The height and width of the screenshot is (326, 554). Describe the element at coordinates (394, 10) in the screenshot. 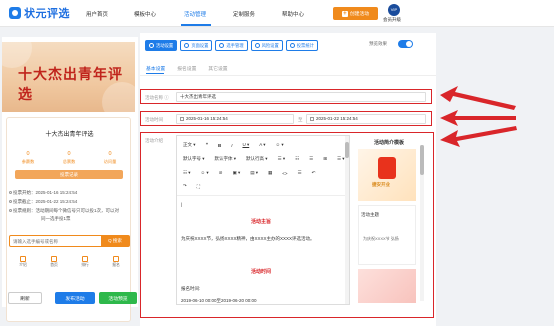

I see `vip-avatar: VIP` at that location.